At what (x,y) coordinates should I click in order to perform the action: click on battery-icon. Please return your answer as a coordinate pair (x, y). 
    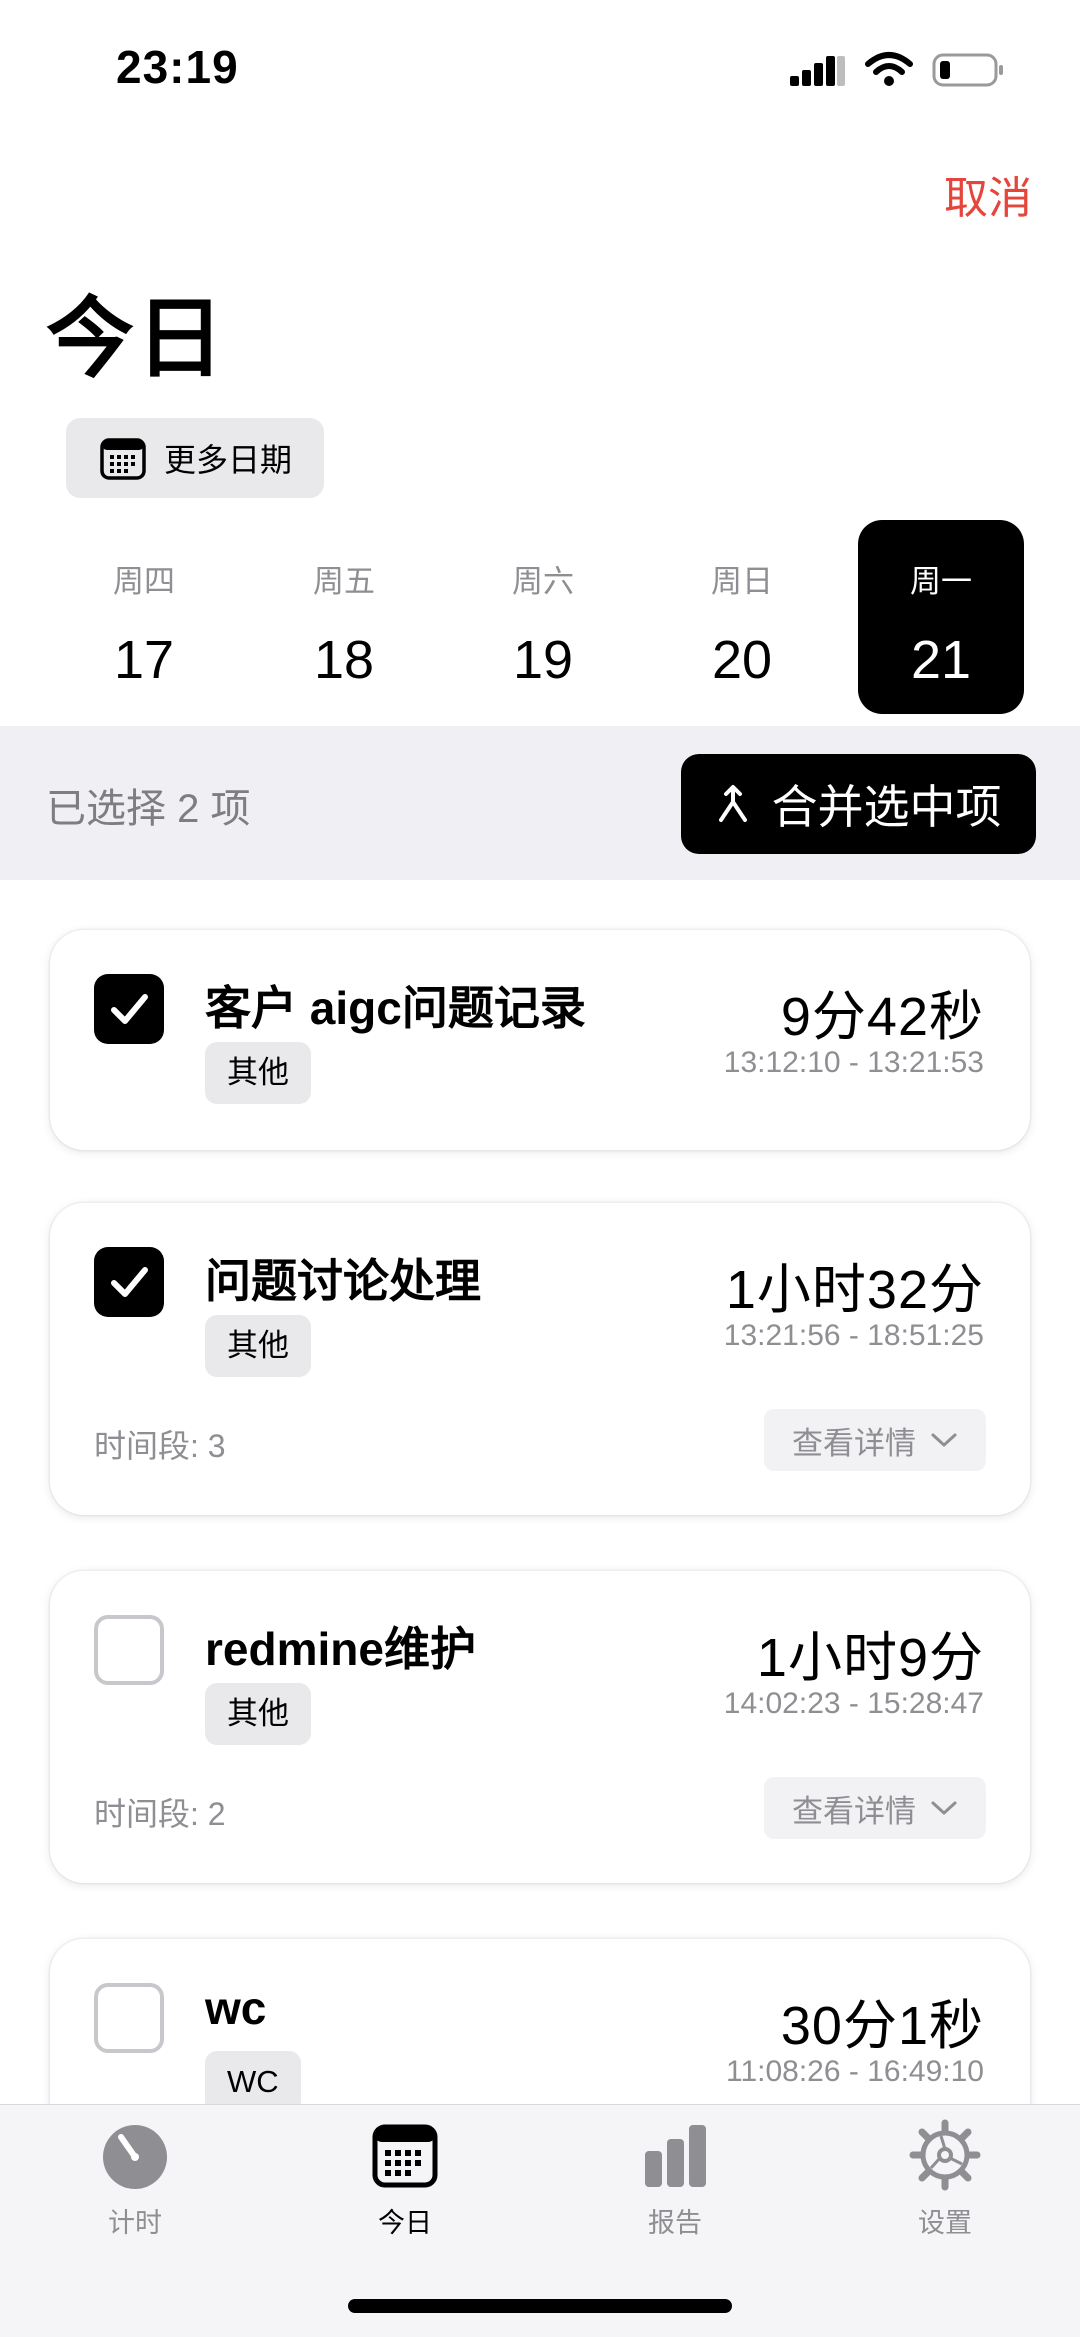
    Looking at the image, I should click on (967, 70).